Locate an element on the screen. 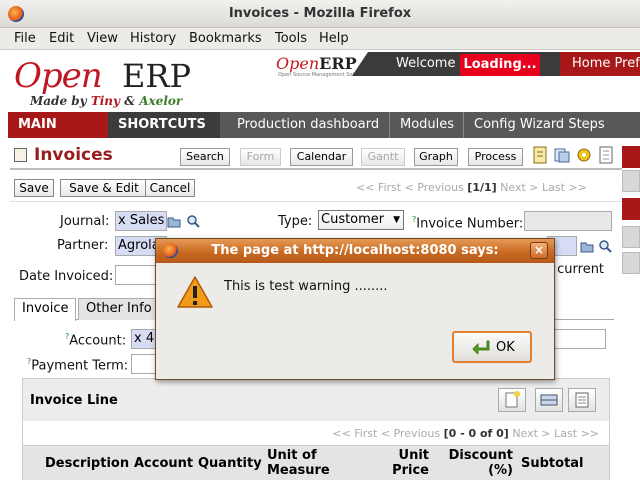 This screenshot has height=480, width=640. nav-production-dashboard: Production dashboard is located at coordinates (308, 125).